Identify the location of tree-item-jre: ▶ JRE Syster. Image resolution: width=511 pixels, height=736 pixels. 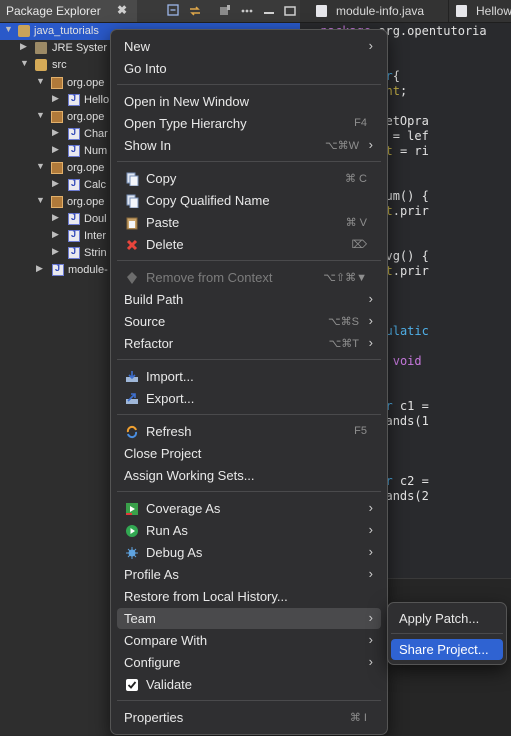
(55, 48).